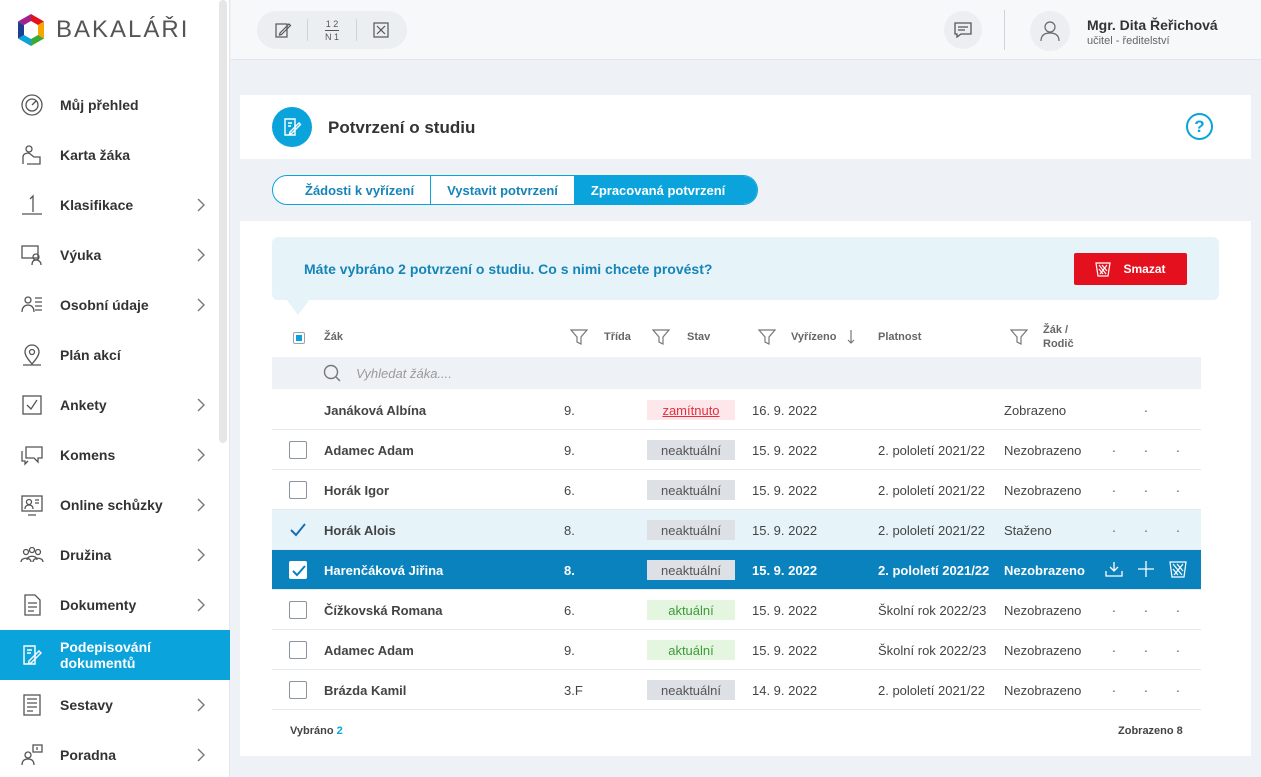 The image size is (1261, 777). I want to click on row-student-name: Horák Alois, so click(360, 530).